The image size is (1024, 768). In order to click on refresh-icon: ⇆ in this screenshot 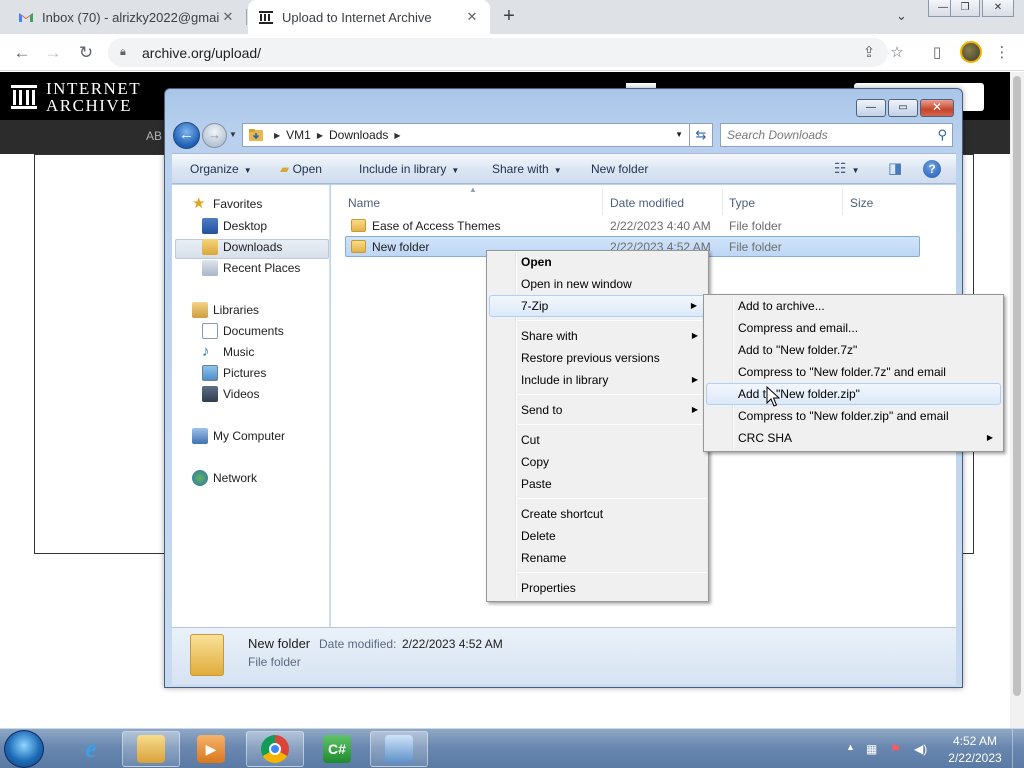, I will do `click(701, 135)`.